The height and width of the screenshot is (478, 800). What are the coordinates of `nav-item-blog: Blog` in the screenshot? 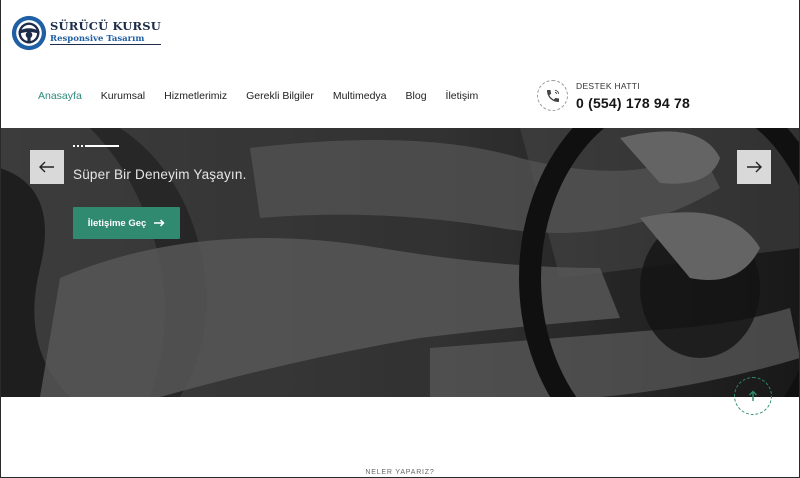 It's located at (416, 96).